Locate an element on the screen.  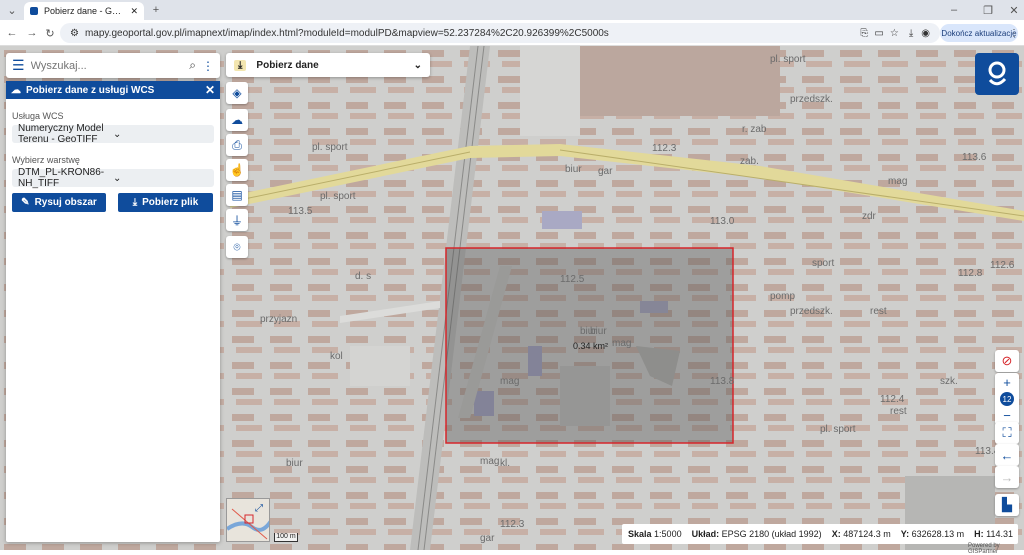
search-icon: ⌕ is located at coordinates (192, 65).